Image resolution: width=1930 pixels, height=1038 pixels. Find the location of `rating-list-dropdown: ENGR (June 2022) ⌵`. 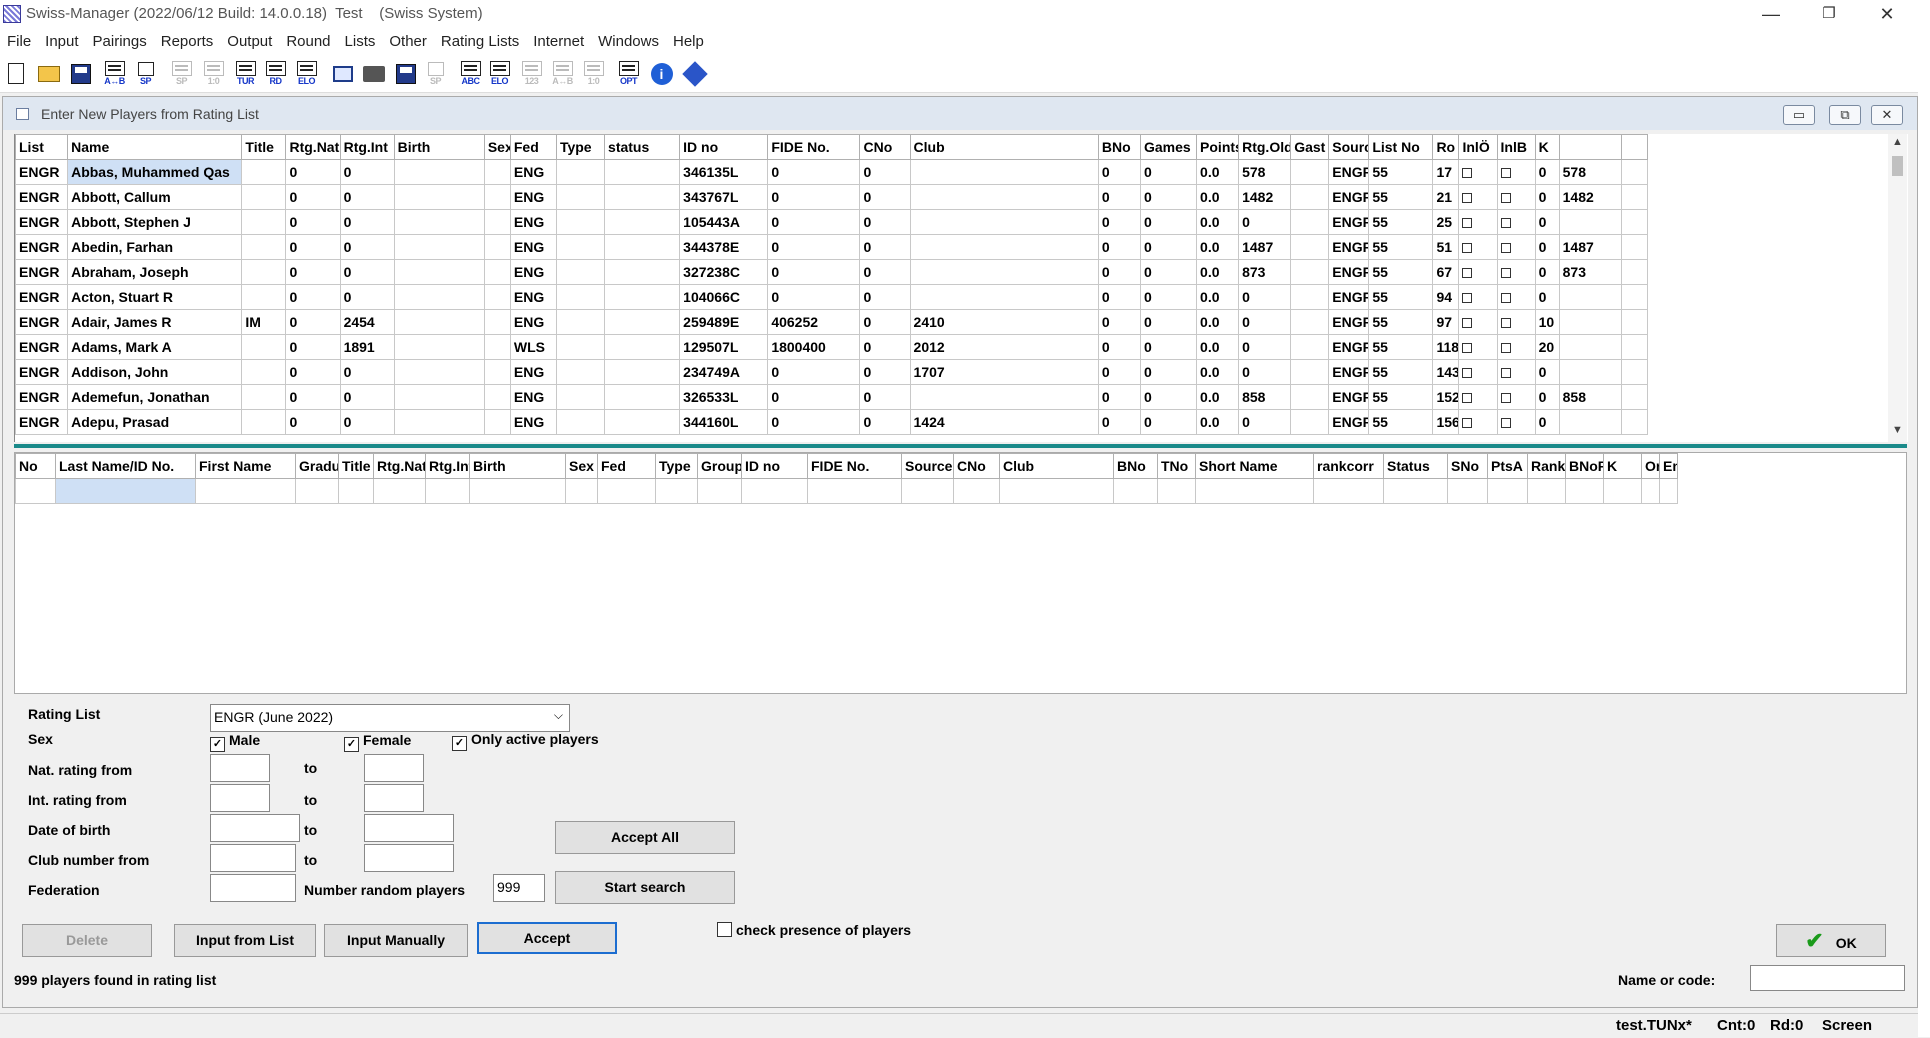

rating-list-dropdown: ENGR (June 2022) ⌵ is located at coordinates (390, 718).